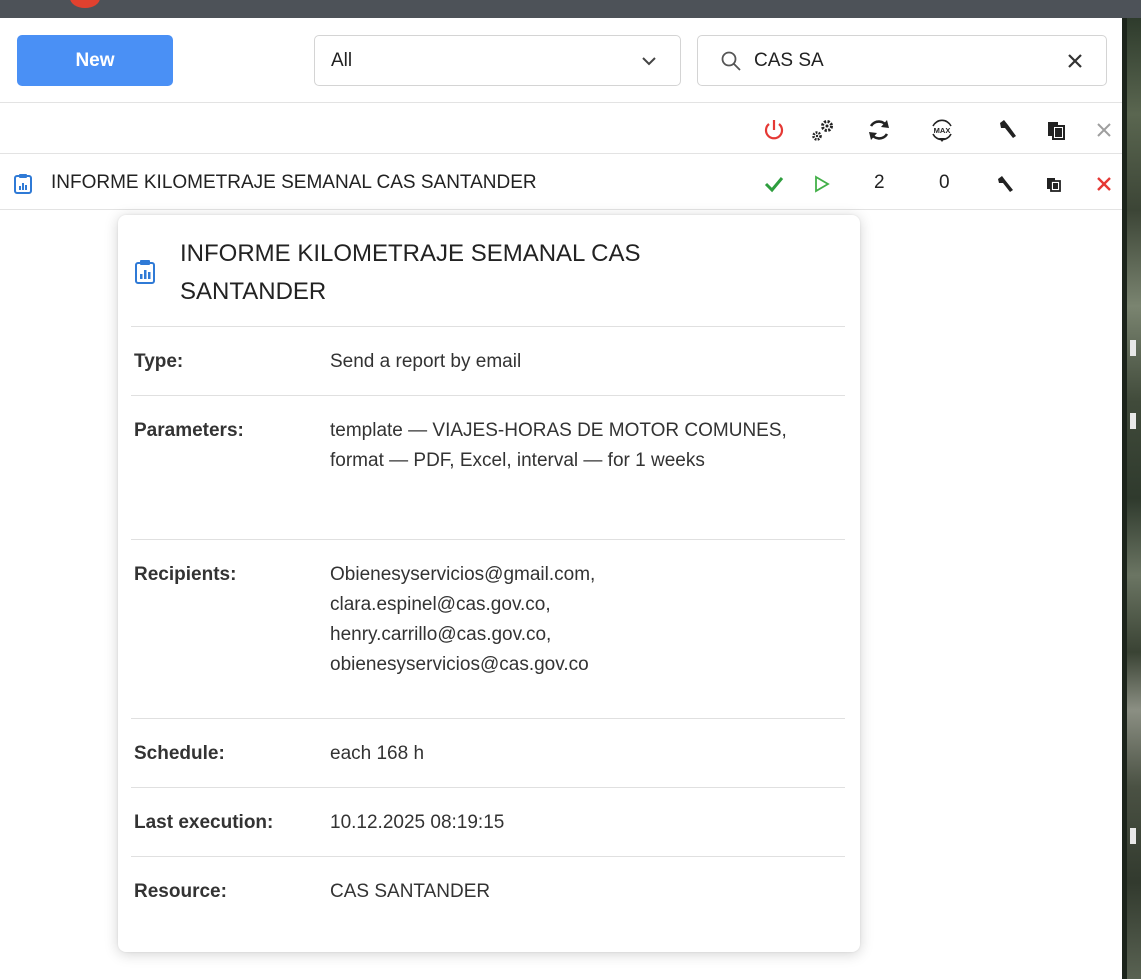 This screenshot has width=1141, height=979. What do you see at coordinates (774, 184) in the screenshot?
I see `check-icon` at bounding box center [774, 184].